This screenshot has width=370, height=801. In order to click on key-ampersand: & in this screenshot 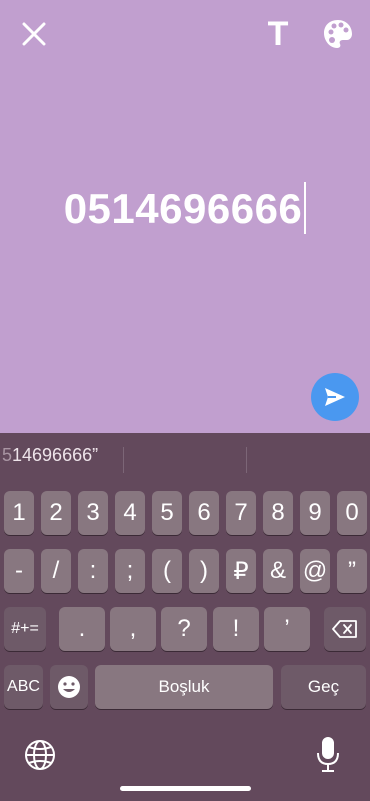, I will do `click(278, 571)`.